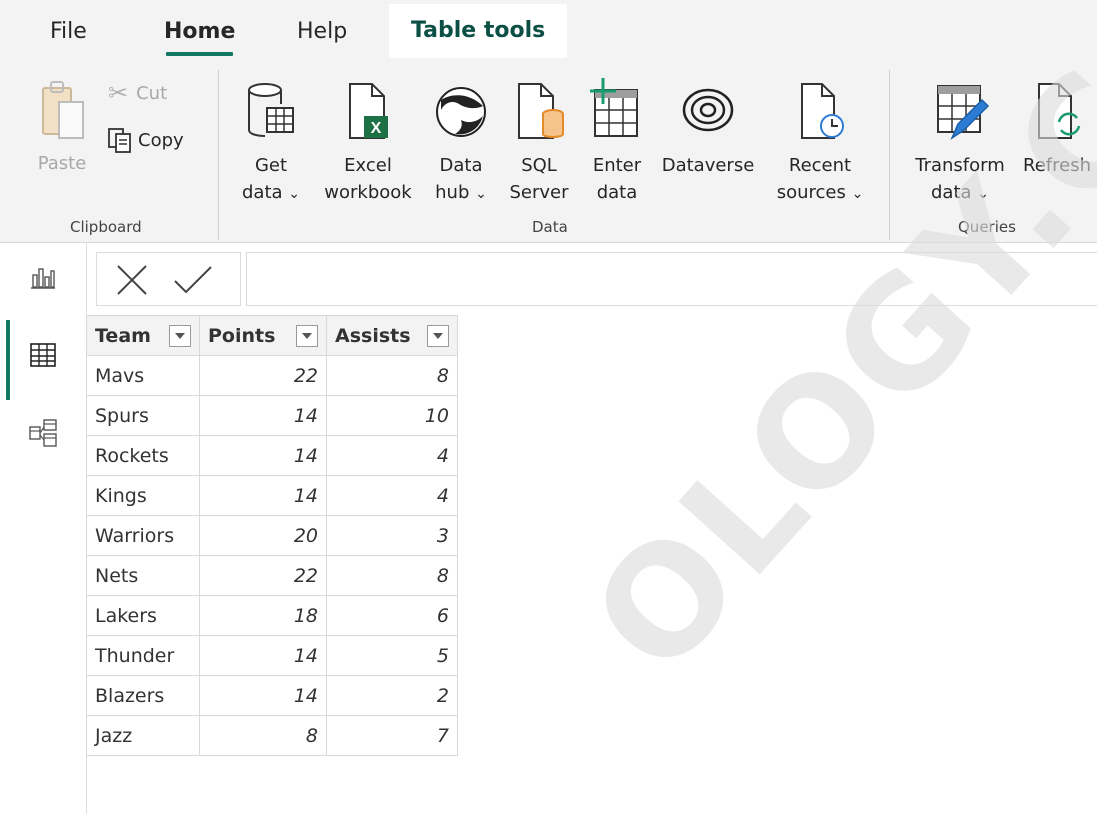 The height and width of the screenshot is (814, 1097). I want to click on data-hub-button: Data hub ⌄, so click(461, 144).